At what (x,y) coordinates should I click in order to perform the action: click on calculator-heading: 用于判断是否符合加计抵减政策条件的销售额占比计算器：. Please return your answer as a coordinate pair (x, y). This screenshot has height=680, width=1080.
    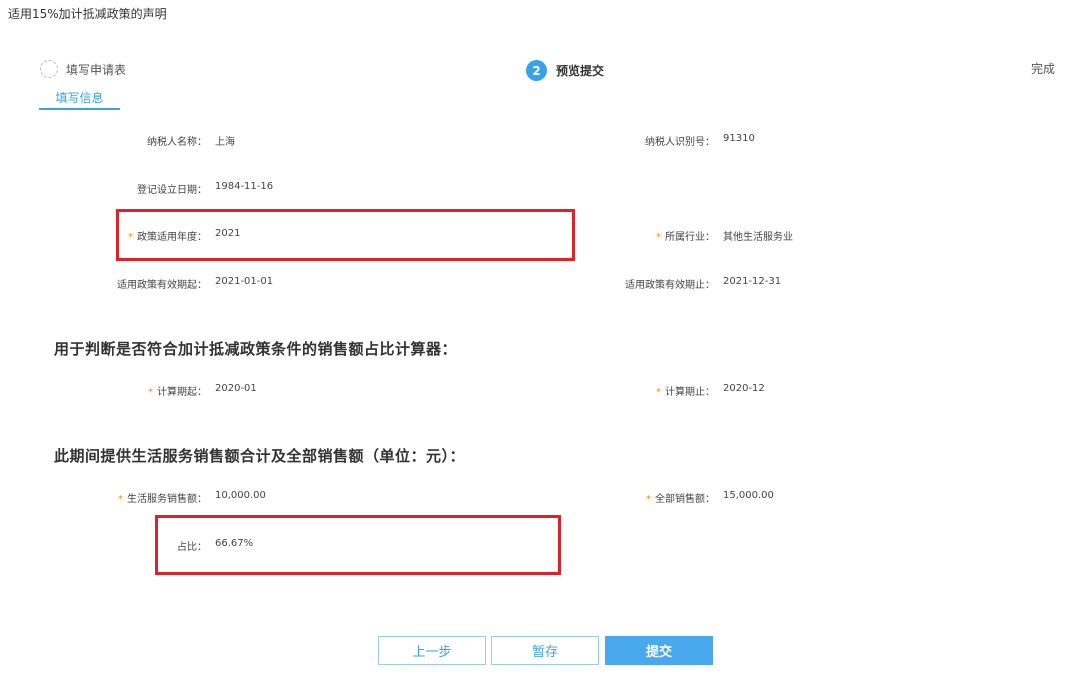
    Looking at the image, I should click on (255, 348).